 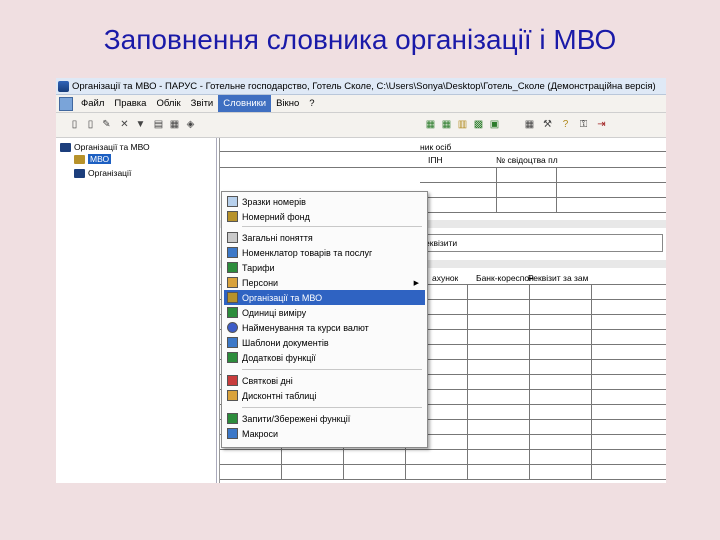 What do you see at coordinates (462, 124) in the screenshot?
I see `book-icon: ▥` at bounding box center [462, 124].